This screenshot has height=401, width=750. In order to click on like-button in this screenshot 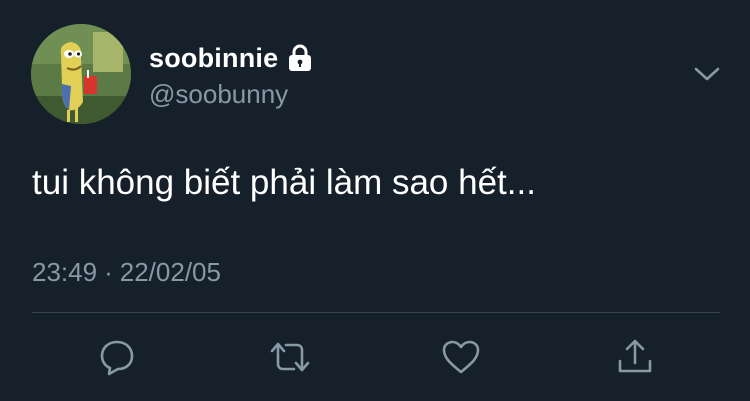, I will do `click(461, 357)`.